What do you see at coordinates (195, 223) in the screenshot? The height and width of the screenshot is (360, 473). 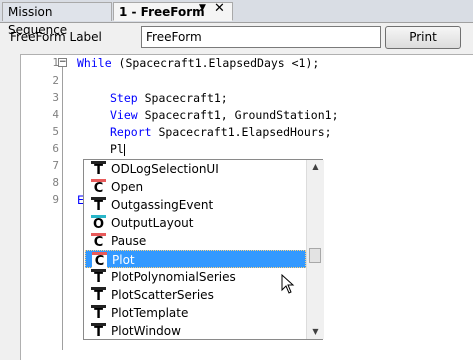 I see `autocomplete-item: O OutputLayout` at bounding box center [195, 223].